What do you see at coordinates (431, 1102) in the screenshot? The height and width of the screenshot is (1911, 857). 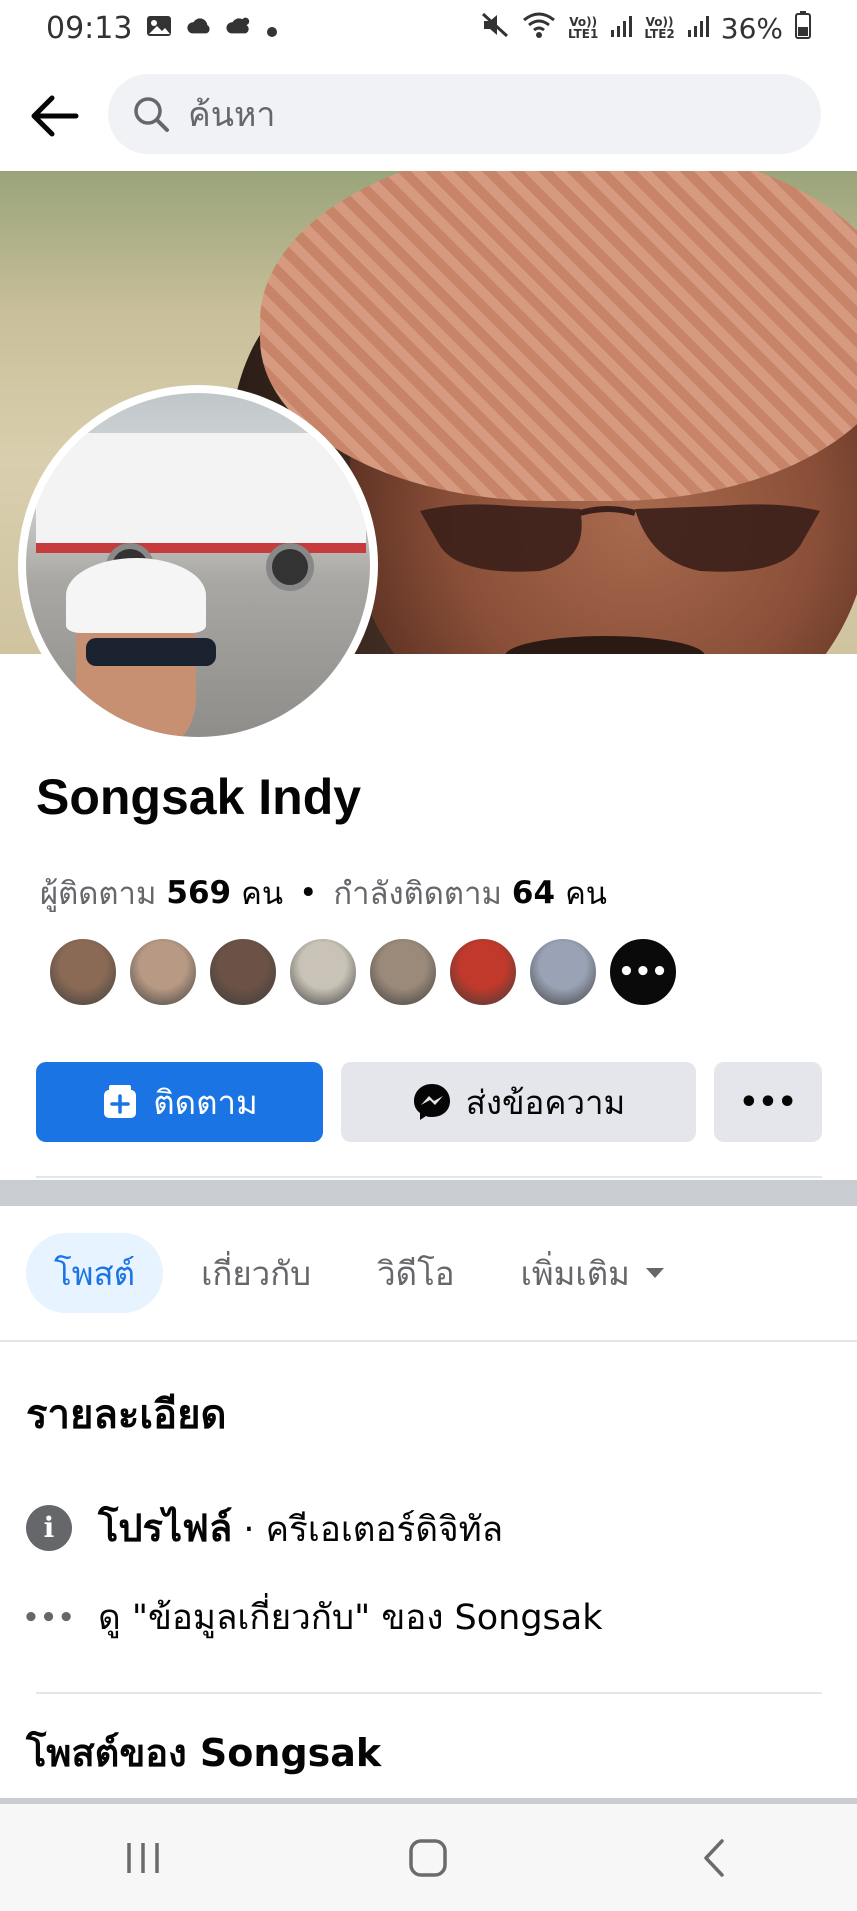 I see `messenger-icon` at bounding box center [431, 1102].